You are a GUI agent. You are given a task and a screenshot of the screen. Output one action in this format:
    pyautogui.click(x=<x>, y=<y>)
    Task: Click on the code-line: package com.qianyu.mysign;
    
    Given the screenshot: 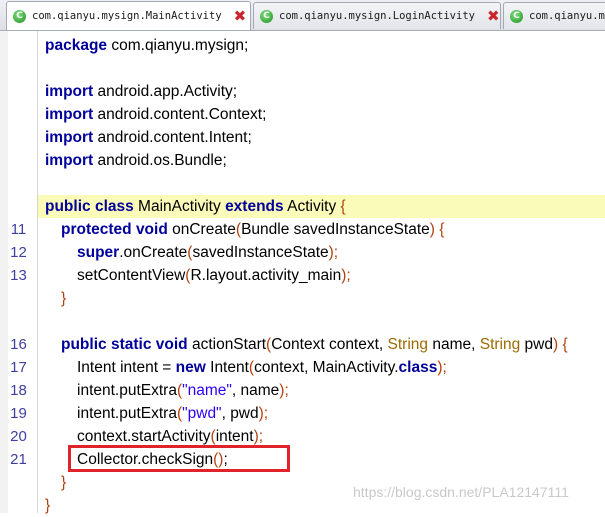 What is the action you would take?
    pyautogui.click(x=302, y=45)
    